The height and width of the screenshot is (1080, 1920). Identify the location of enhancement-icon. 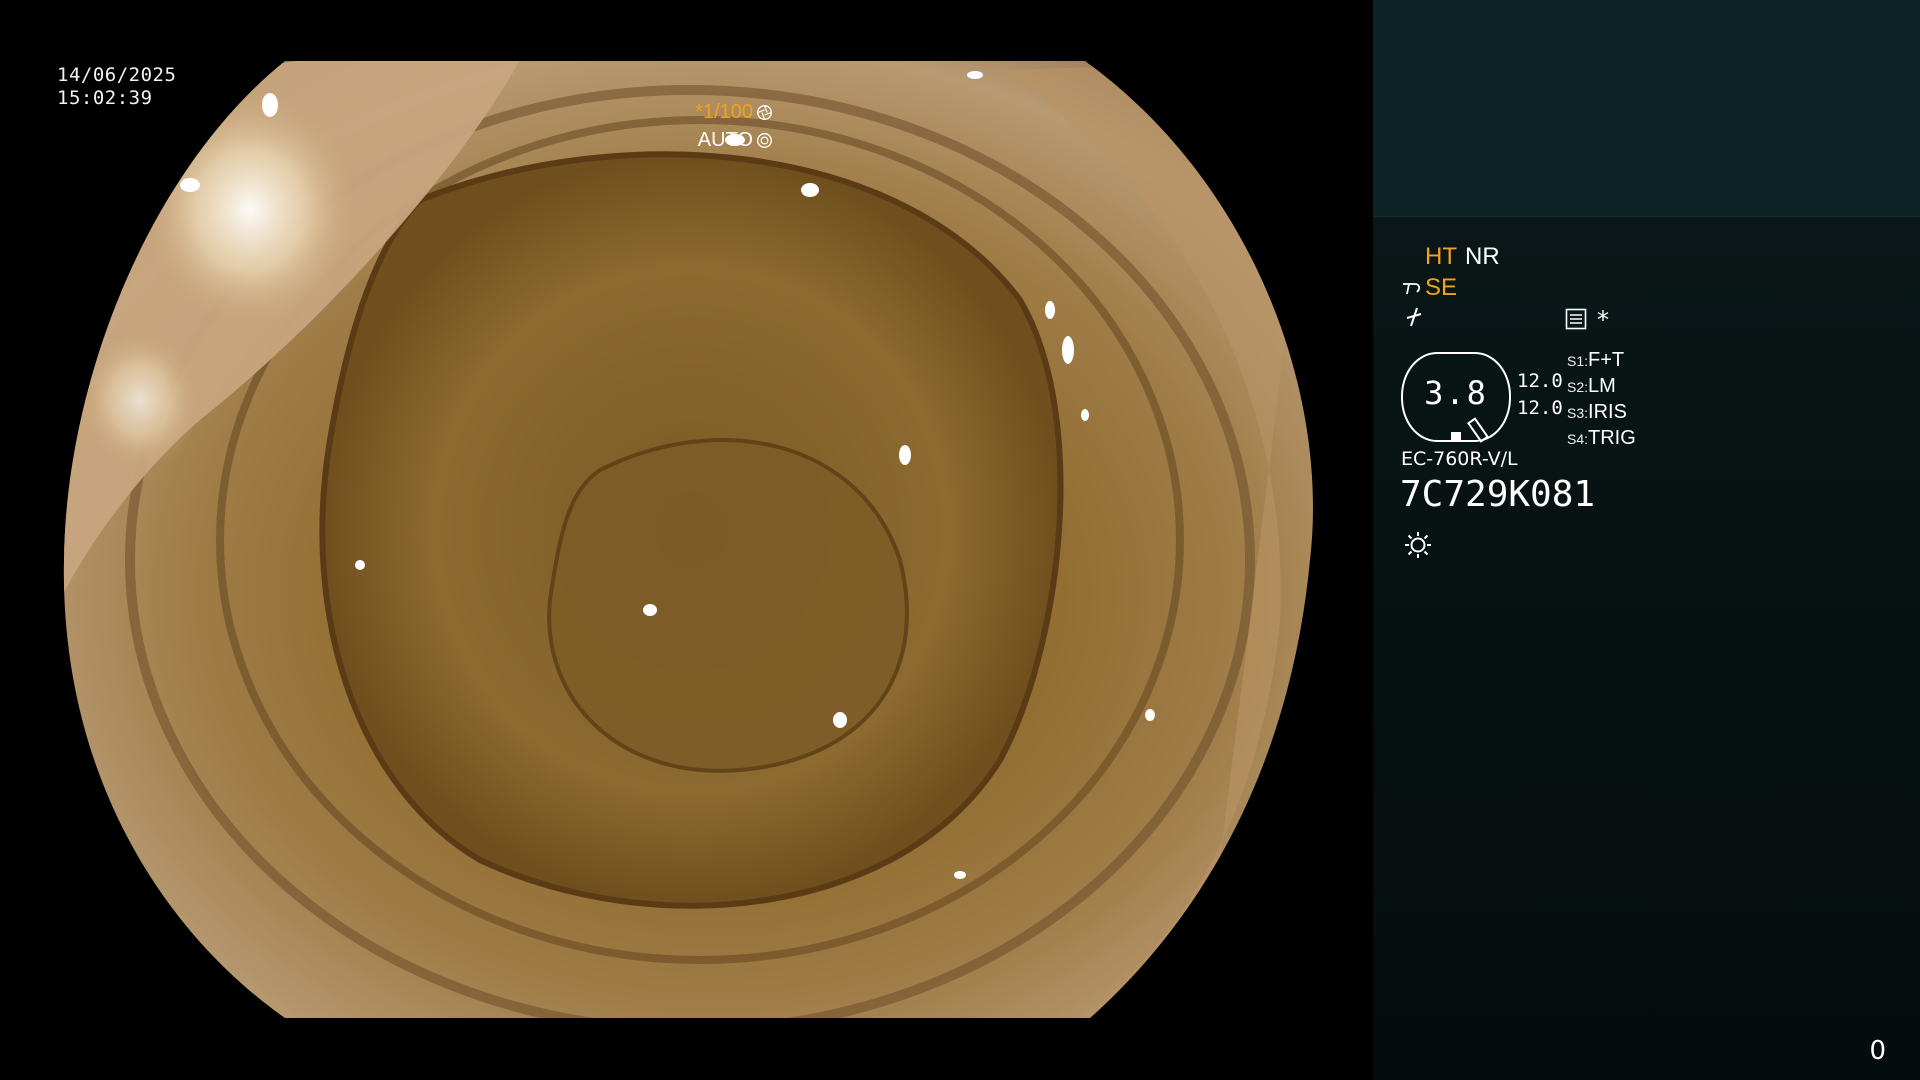
(1412, 289).